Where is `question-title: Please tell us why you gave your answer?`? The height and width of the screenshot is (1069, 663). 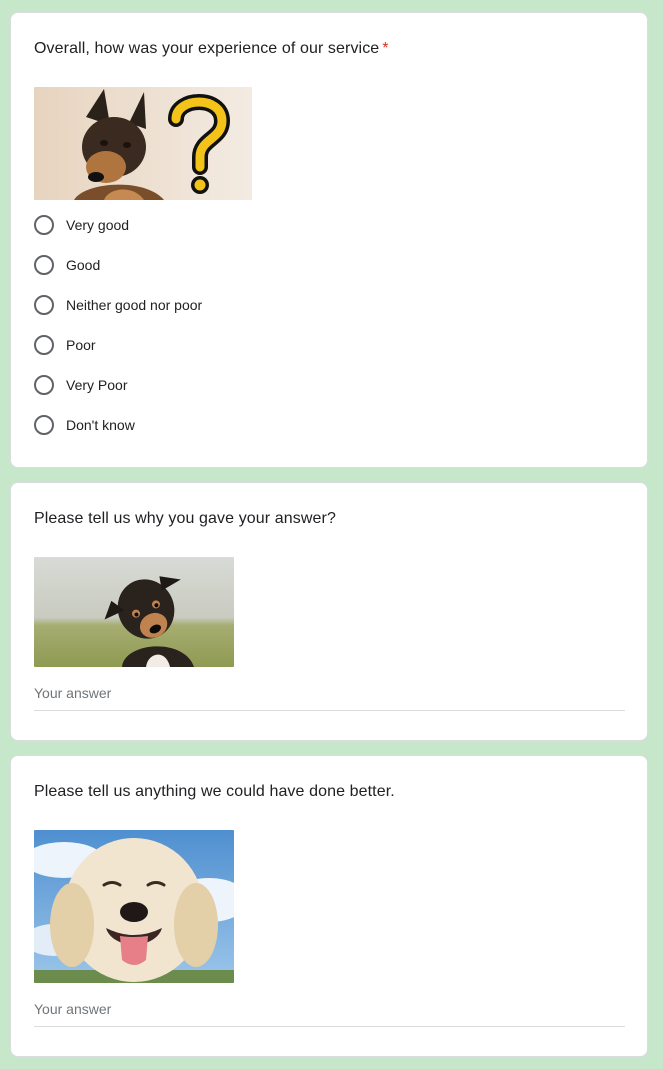 question-title: Please tell us why you gave your answer? is located at coordinates (185, 518).